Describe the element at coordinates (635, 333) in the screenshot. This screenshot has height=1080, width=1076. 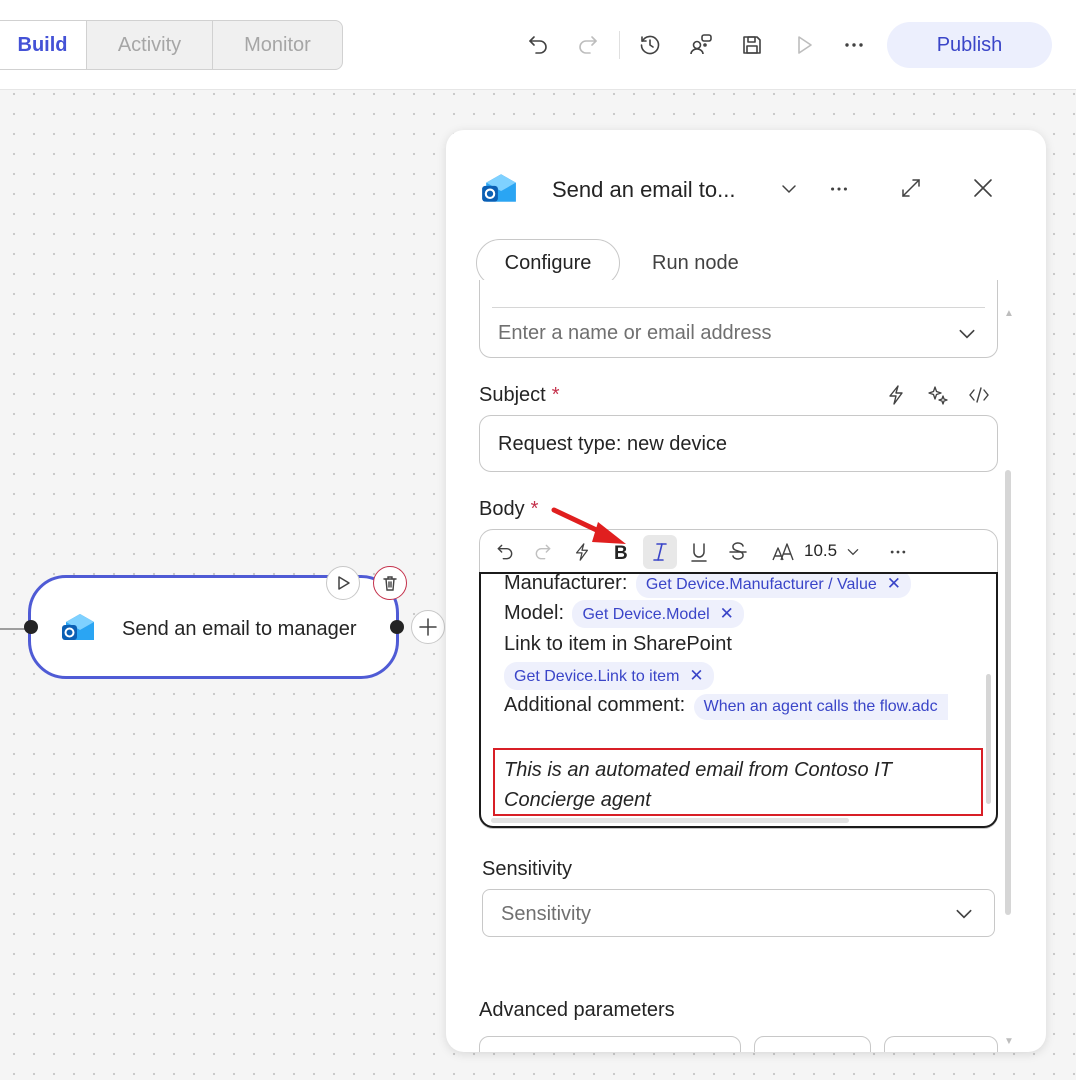
I see `to-placeholder: Enter a name or email address` at that location.